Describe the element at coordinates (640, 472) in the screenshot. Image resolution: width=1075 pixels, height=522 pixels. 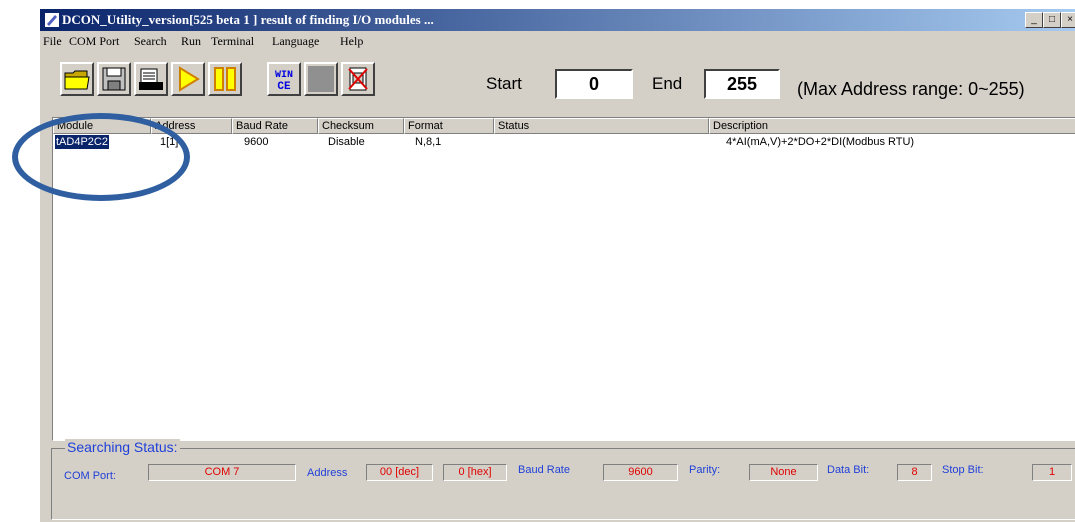
I see `baud-rate-value: 9600` at that location.